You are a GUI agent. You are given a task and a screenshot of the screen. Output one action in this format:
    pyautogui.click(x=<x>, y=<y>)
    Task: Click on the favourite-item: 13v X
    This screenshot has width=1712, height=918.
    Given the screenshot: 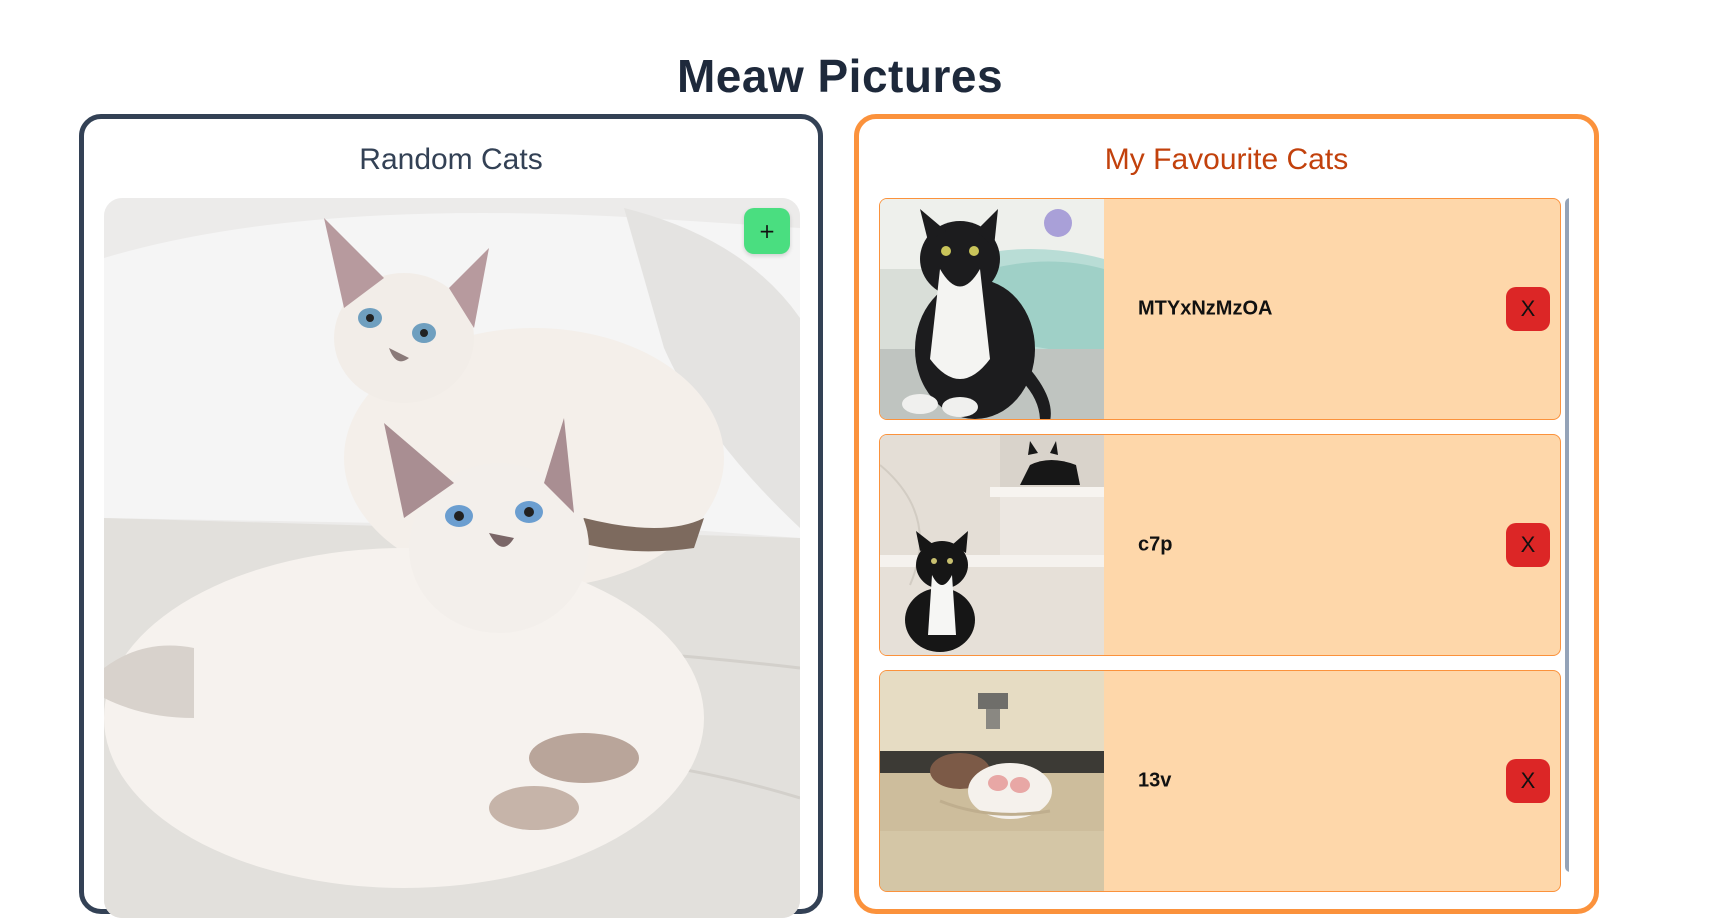 What is the action you would take?
    pyautogui.click(x=1220, y=781)
    